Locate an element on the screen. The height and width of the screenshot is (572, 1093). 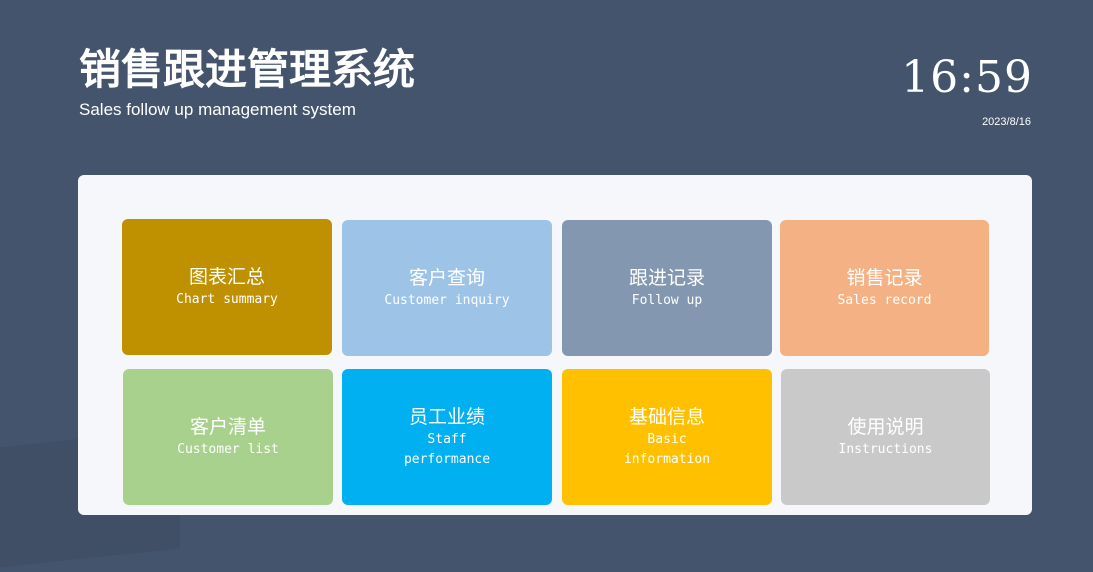
clock-time: 16:59 is located at coordinates (967, 77).